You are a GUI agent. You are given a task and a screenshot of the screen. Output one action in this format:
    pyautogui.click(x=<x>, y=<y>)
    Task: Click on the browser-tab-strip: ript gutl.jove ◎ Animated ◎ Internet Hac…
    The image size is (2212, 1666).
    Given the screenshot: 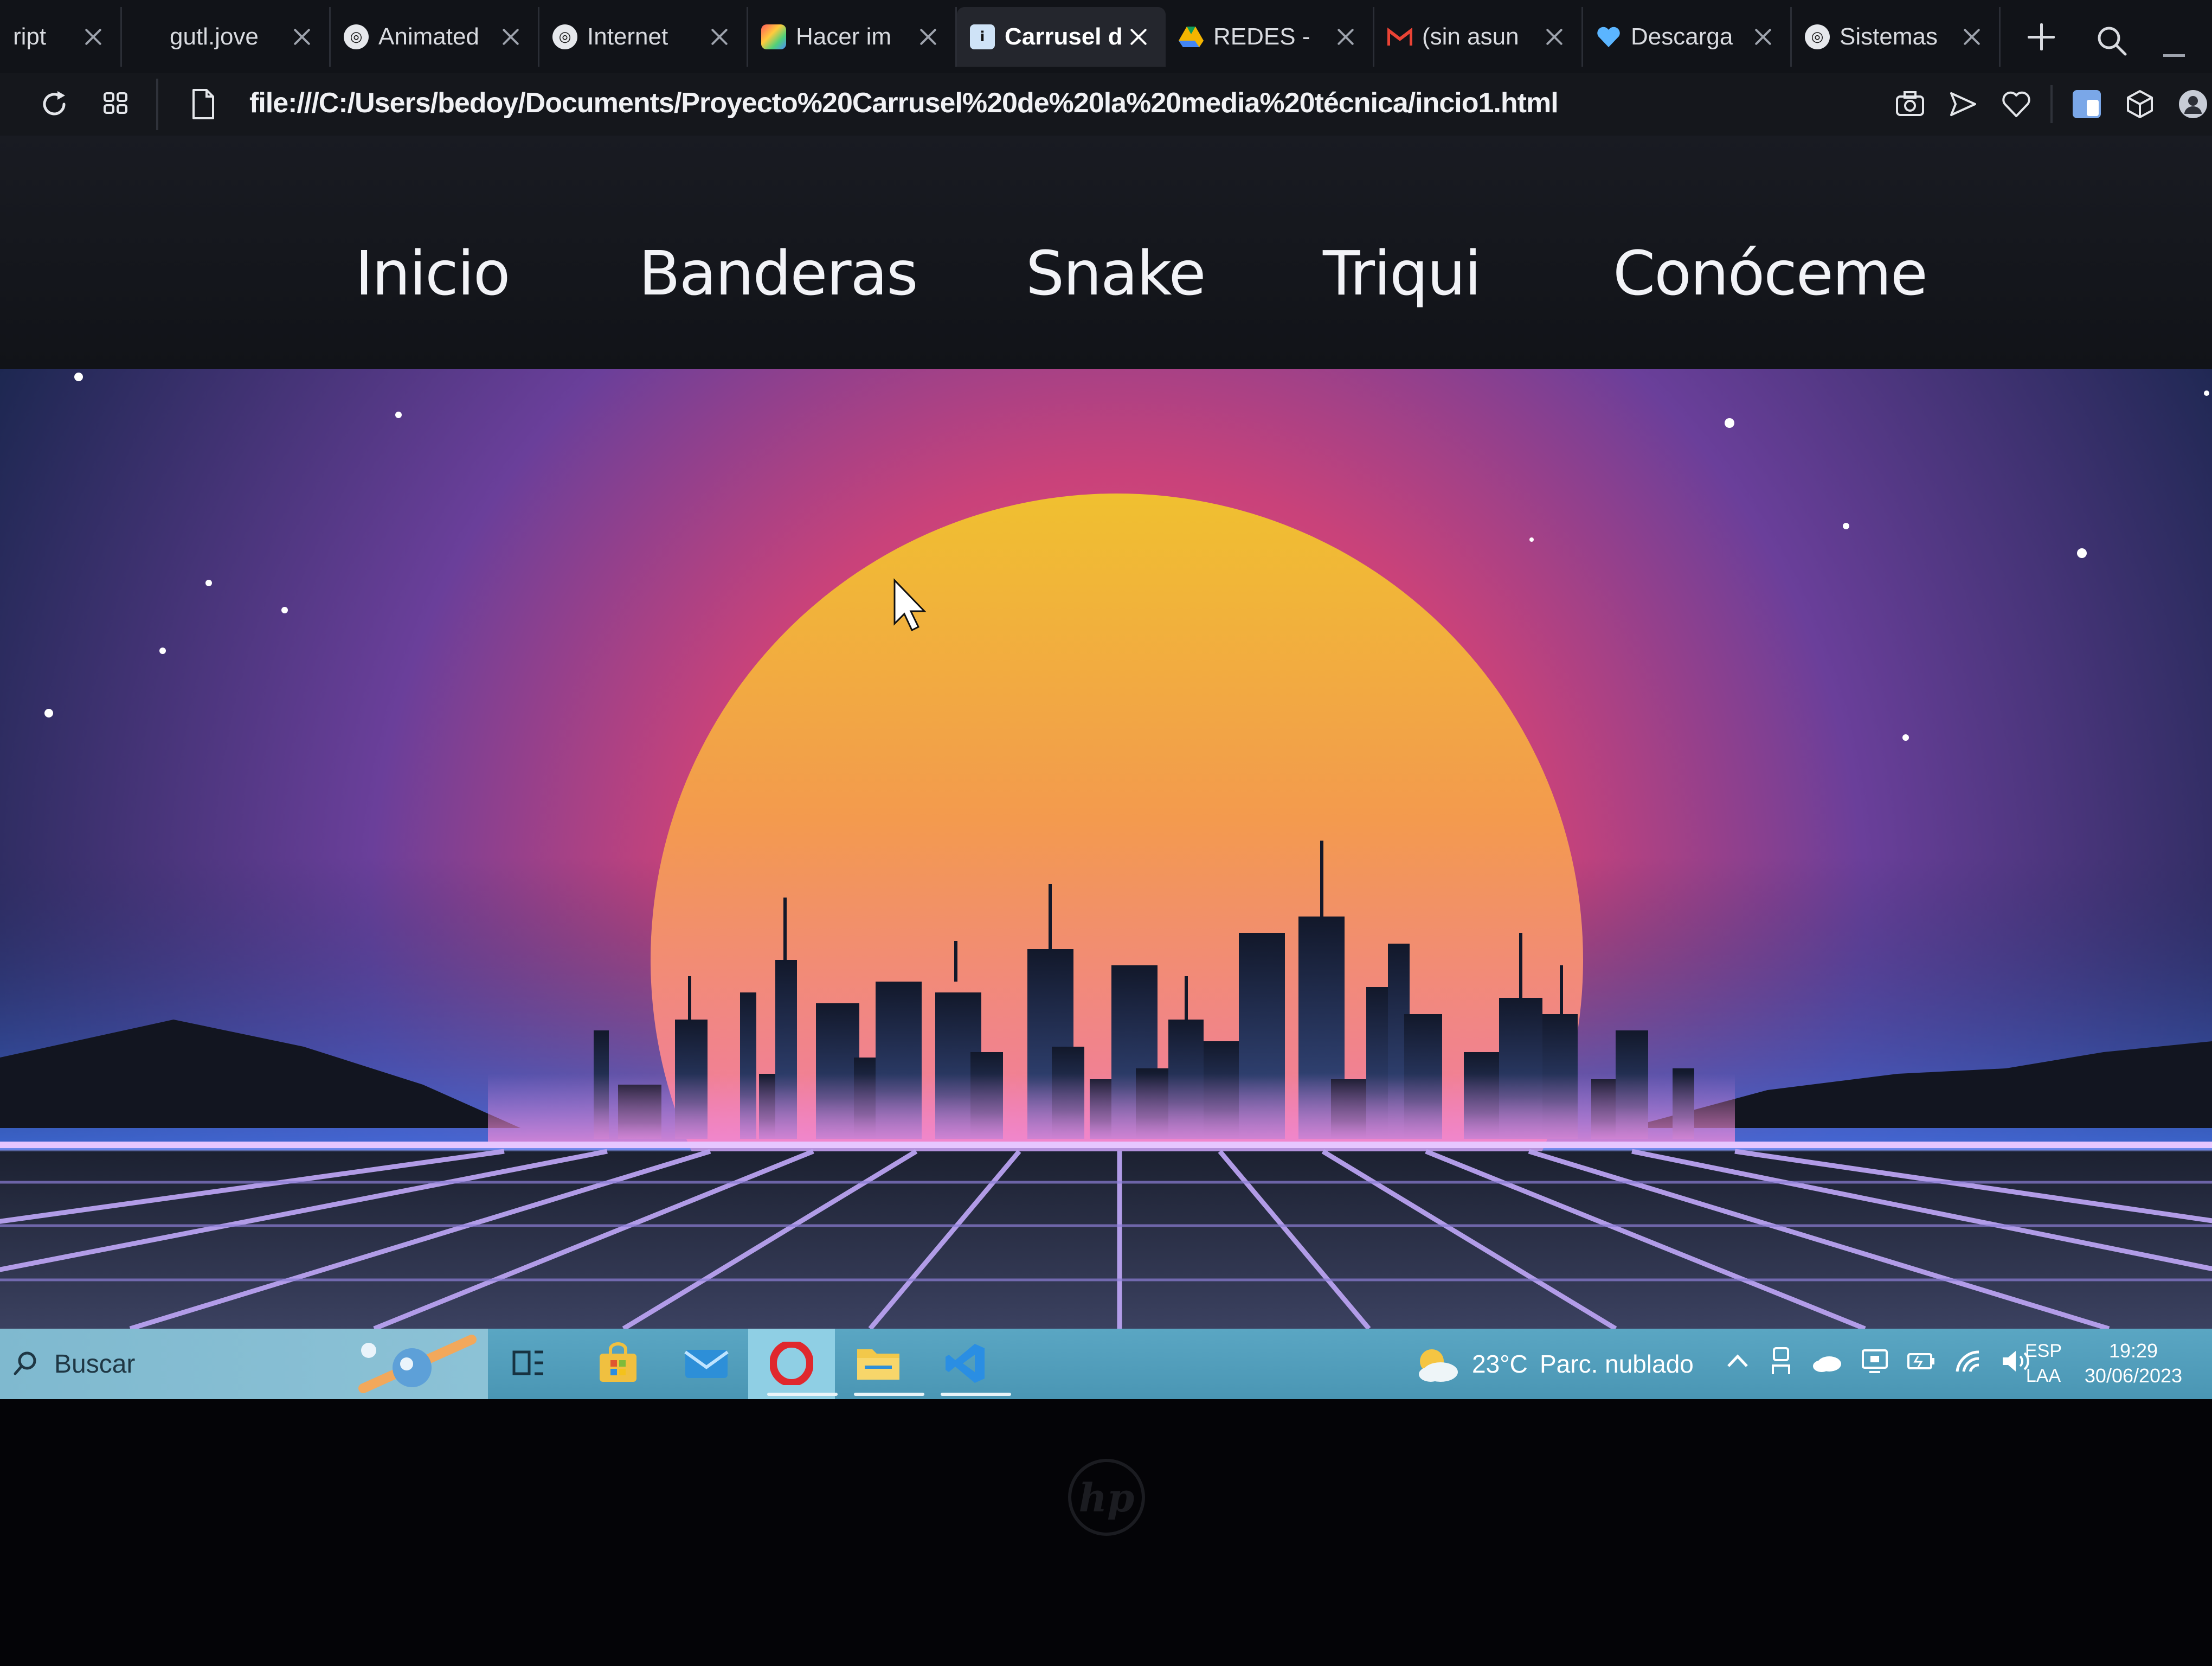 What is the action you would take?
    pyautogui.click(x=1106, y=37)
    